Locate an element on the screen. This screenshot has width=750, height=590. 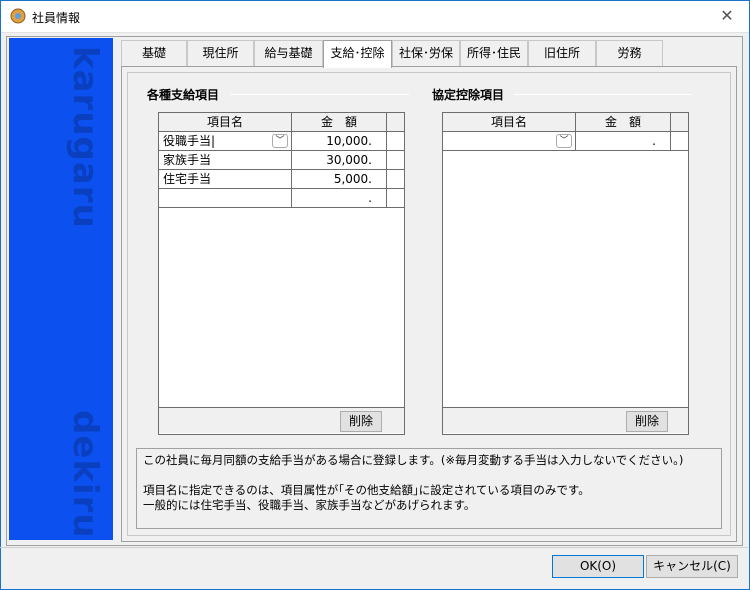
app-icon is located at coordinates (18, 16).